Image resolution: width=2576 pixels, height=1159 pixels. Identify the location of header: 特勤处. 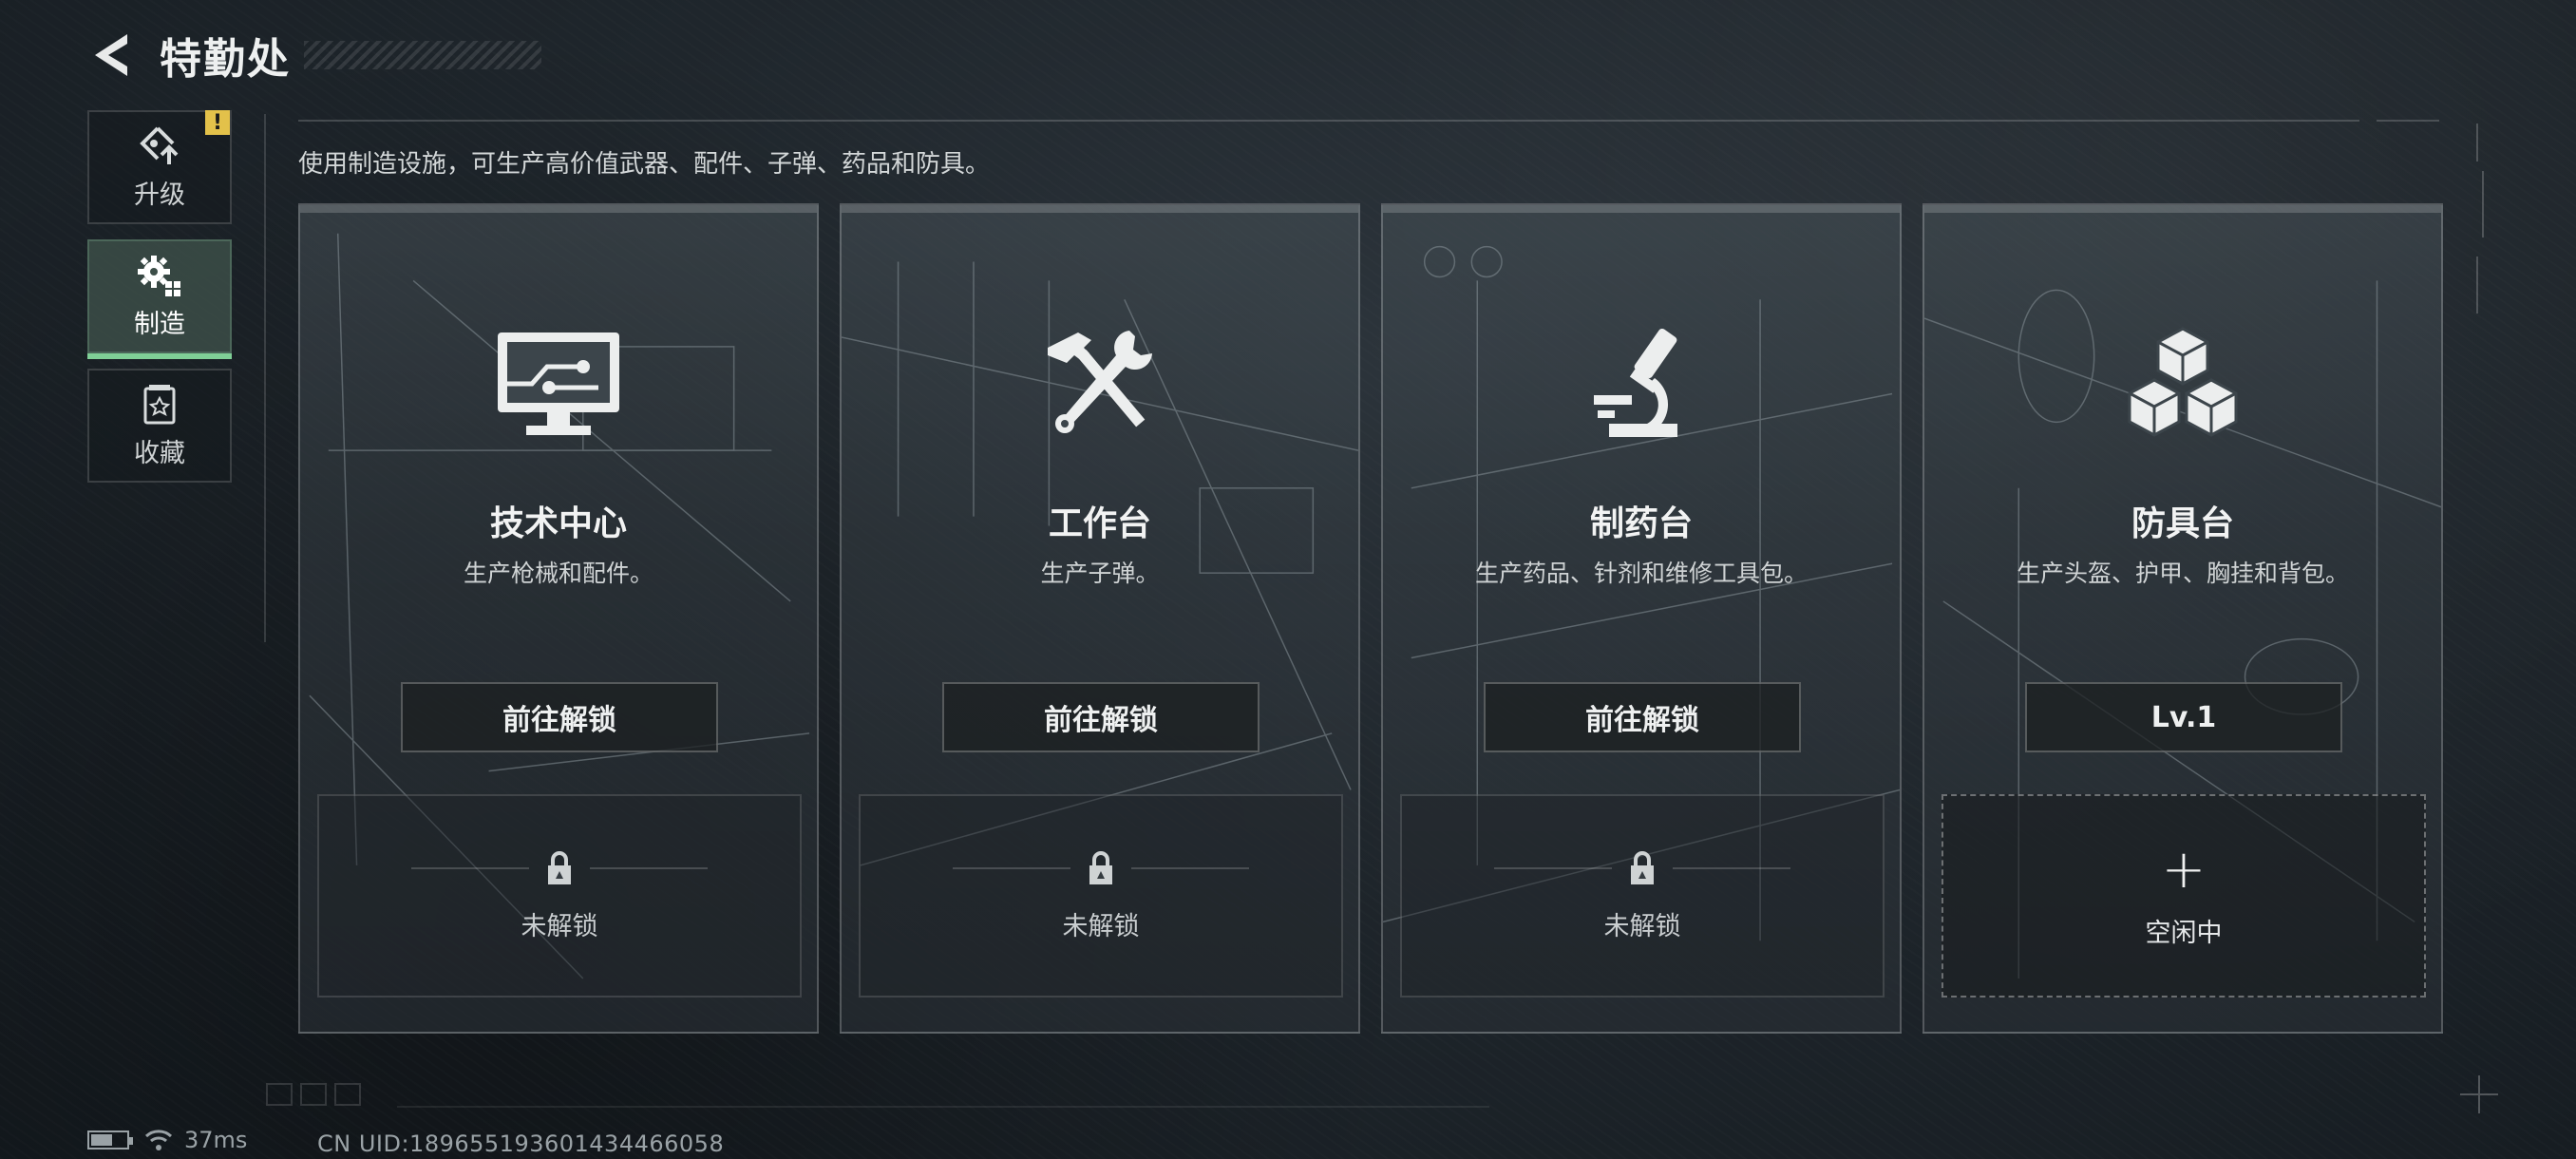
(314, 55).